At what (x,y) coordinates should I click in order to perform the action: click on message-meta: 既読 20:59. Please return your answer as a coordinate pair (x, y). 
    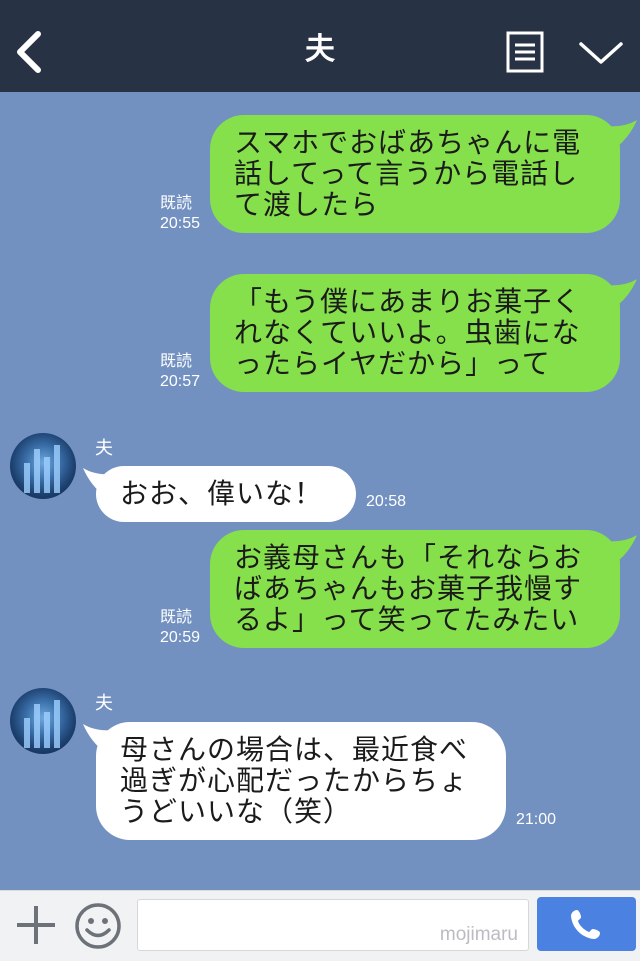
    Looking at the image, I should click on (180, 628).